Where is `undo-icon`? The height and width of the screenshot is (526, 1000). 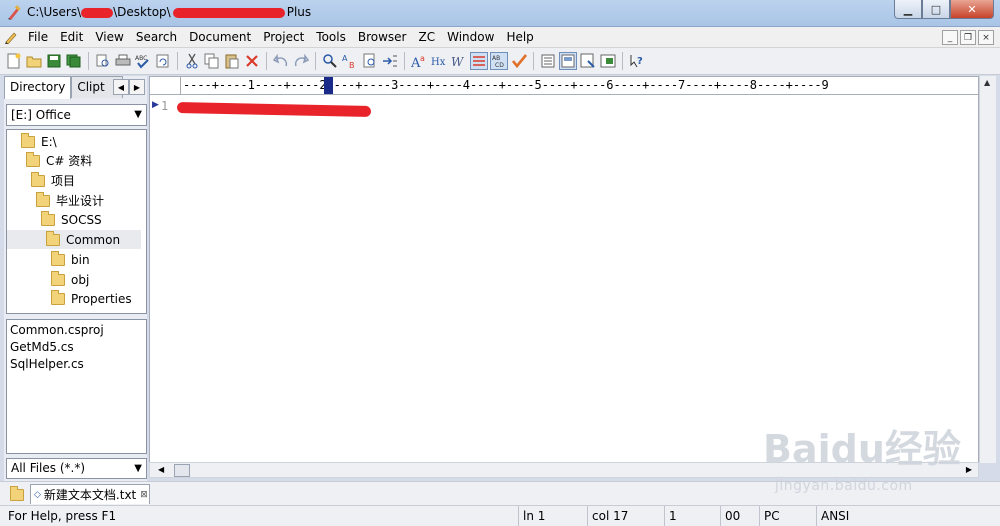
undo-icon is located at coordinates (281, 61).